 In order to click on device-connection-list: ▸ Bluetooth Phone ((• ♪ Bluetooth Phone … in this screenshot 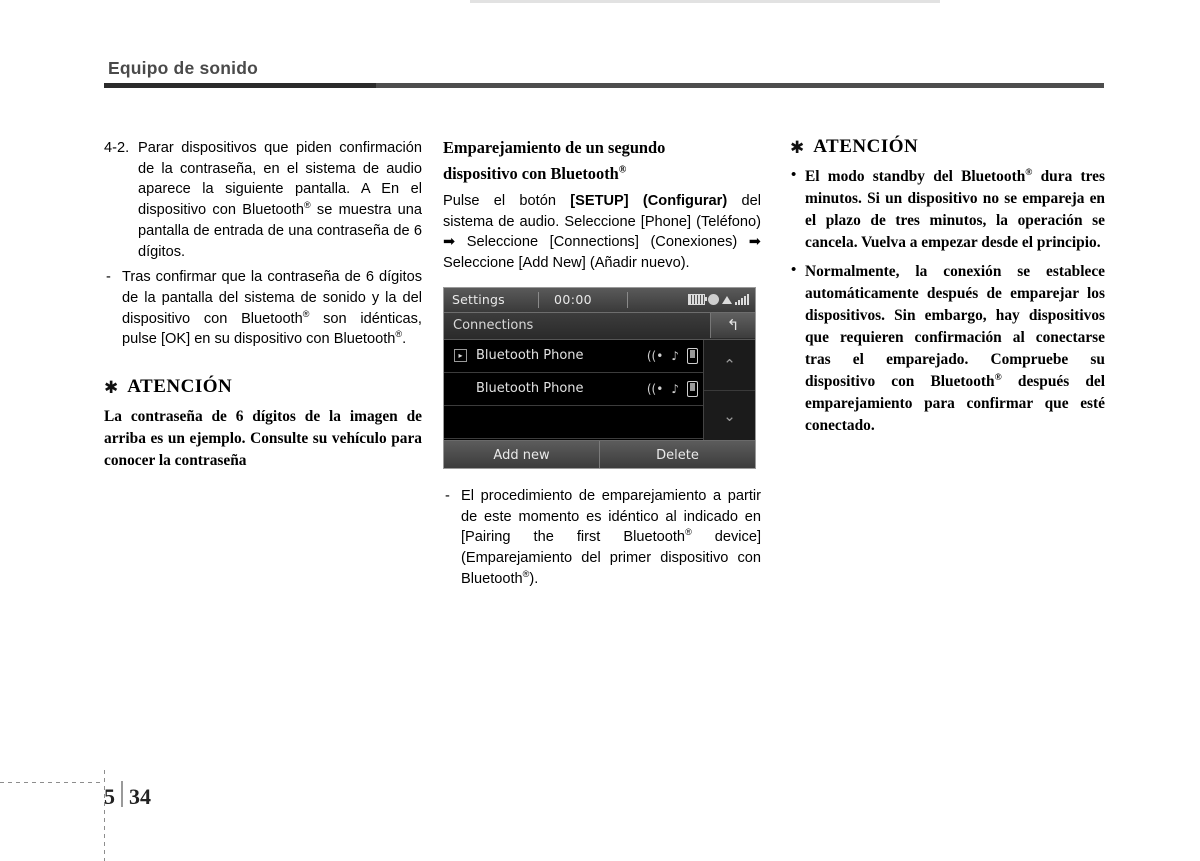, I will do `click(575, 390)`.